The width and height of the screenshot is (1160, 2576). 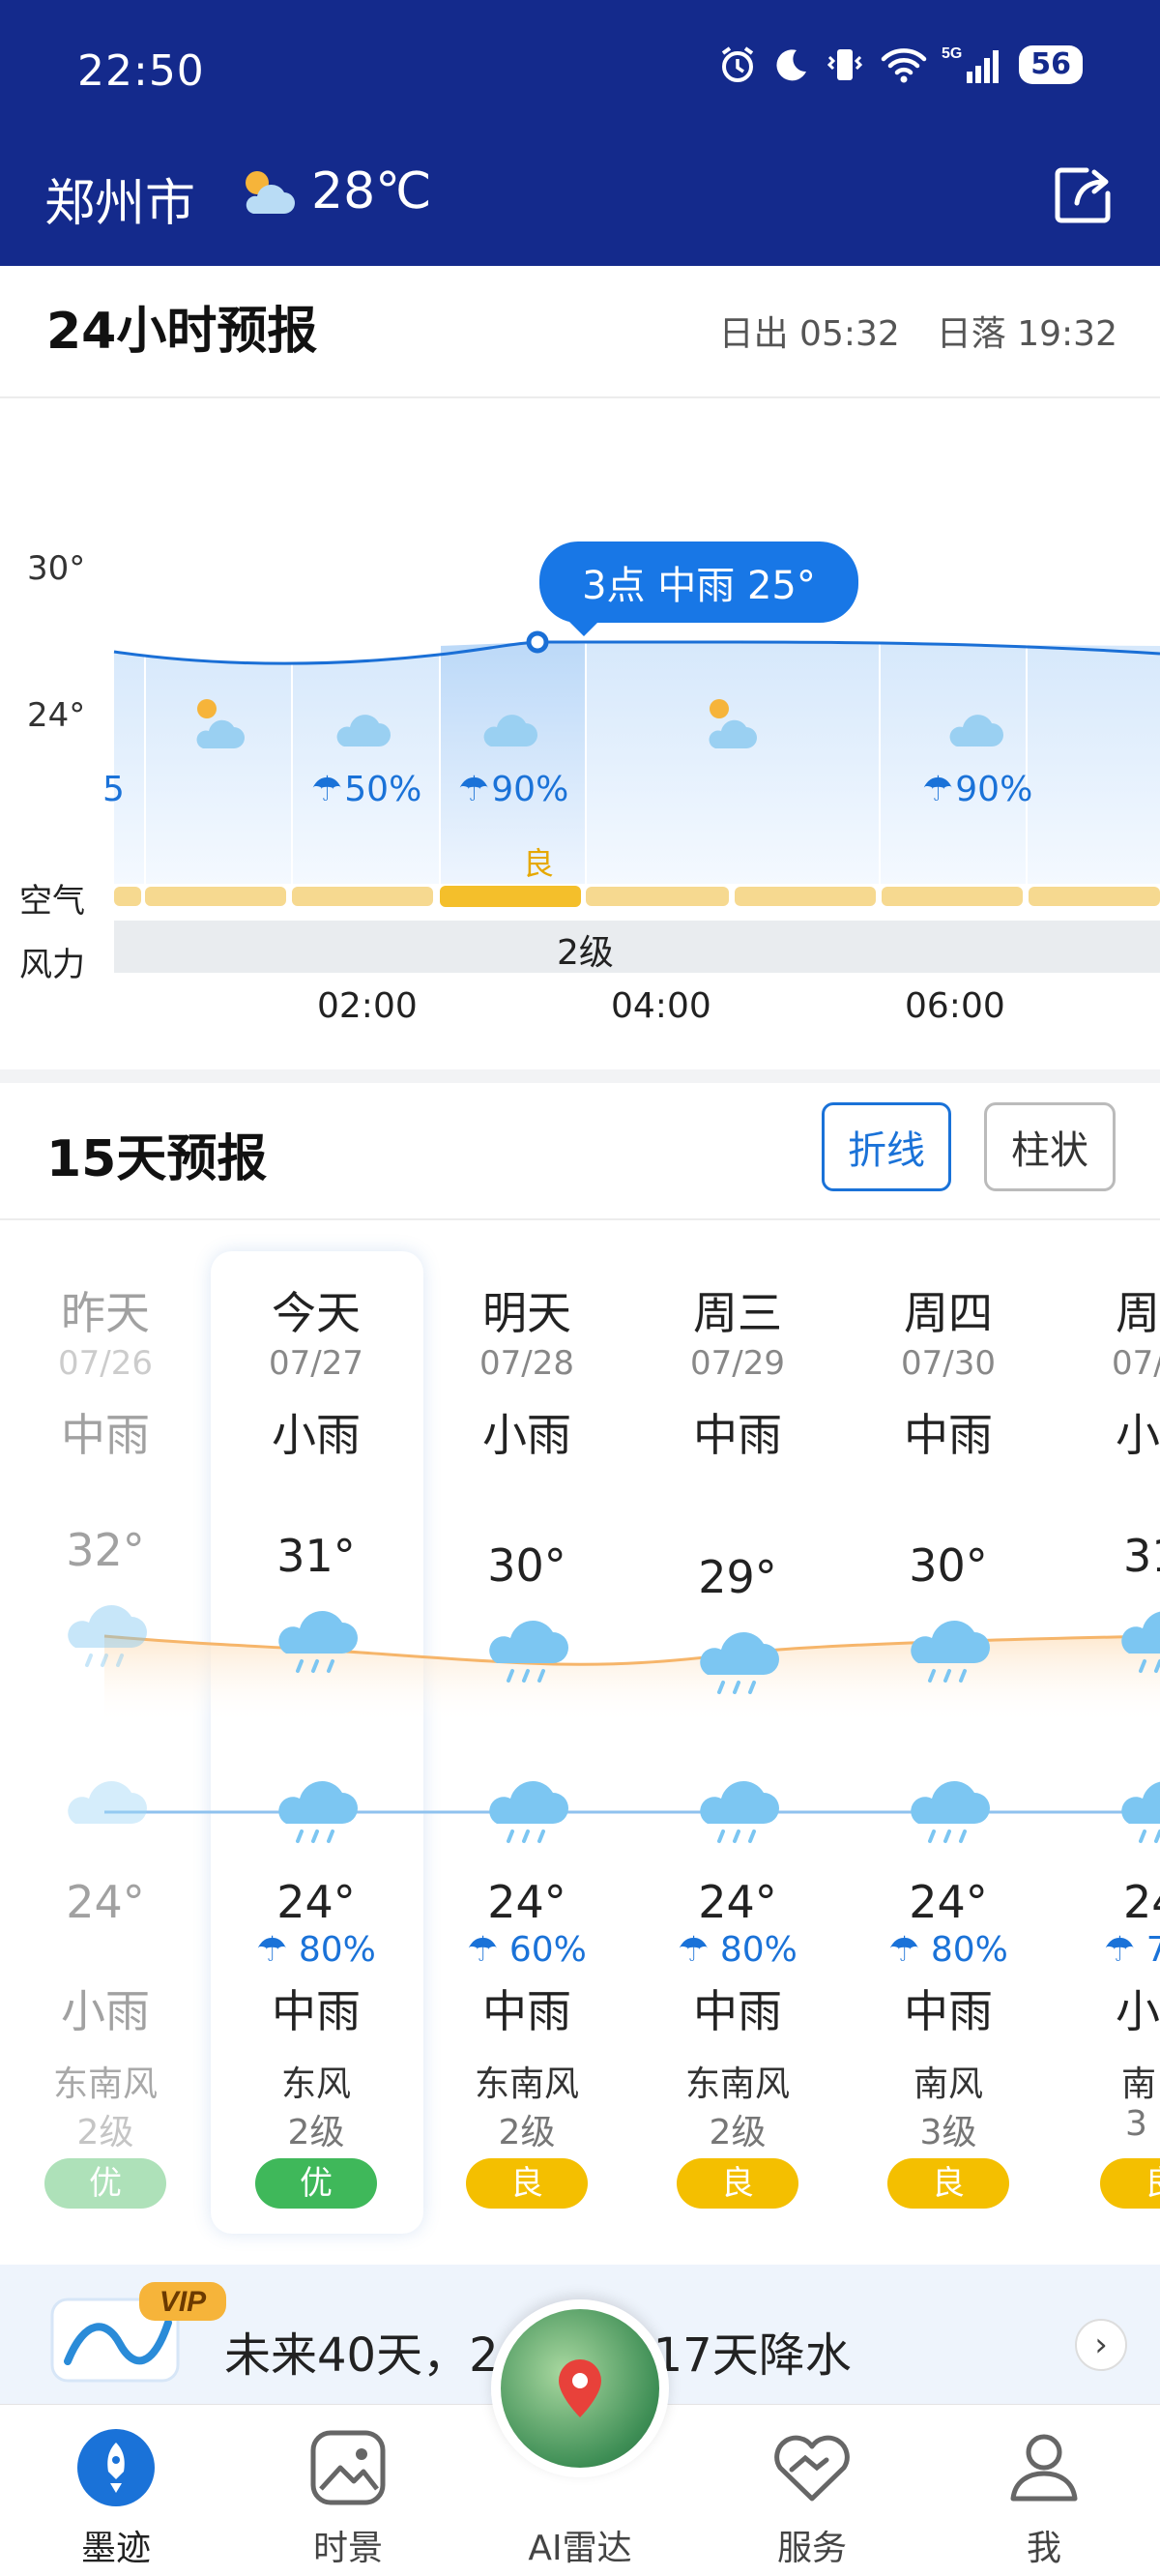 I want to click on status-icons: 5G 56, so click(x=900, y=64).